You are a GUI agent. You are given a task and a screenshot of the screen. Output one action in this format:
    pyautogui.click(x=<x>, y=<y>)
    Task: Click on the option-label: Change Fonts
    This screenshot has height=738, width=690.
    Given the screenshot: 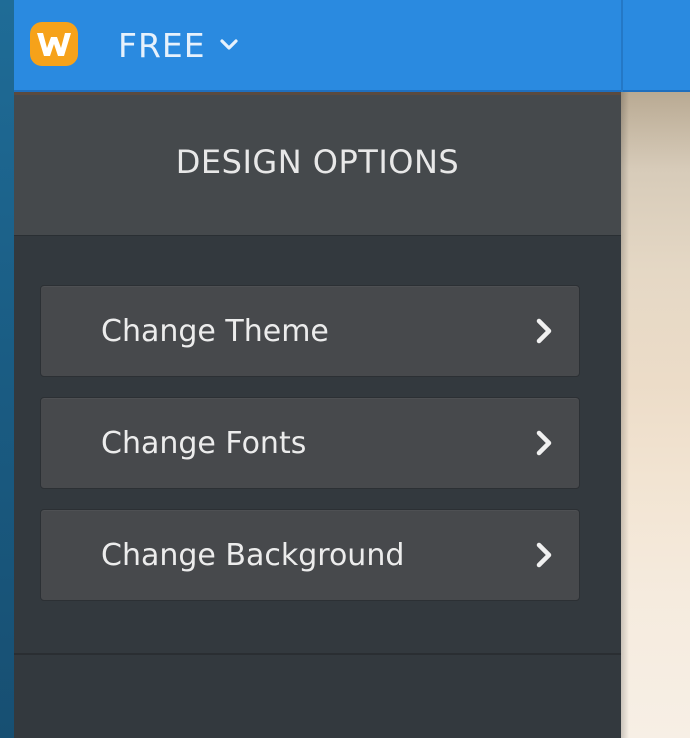 What is the action you would take?
    pyautogui.click(x=204, y=443)
    